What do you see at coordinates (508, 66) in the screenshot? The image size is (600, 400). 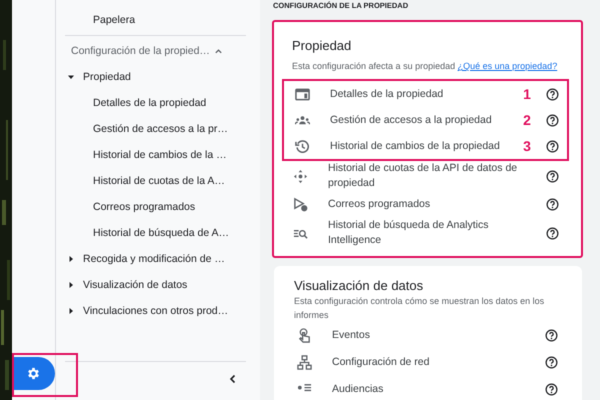 I see `help-link: ¿Qué es una propiedad?` at bounding box center [508, 66].